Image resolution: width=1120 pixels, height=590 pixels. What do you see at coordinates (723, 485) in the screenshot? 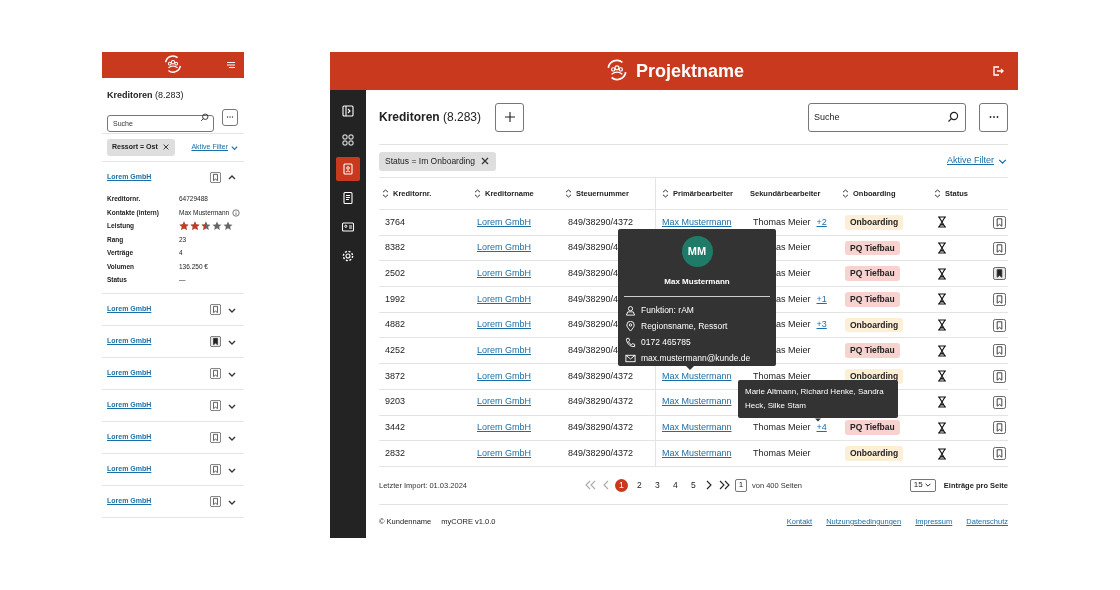
I see `last-page-icon` at bounding box center [723, 485].